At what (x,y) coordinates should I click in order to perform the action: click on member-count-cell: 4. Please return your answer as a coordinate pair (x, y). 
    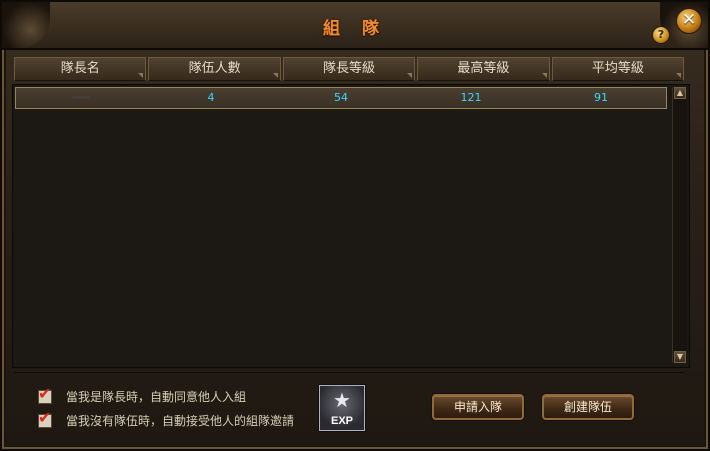
    Looking at the image, I should click on (211, 97).